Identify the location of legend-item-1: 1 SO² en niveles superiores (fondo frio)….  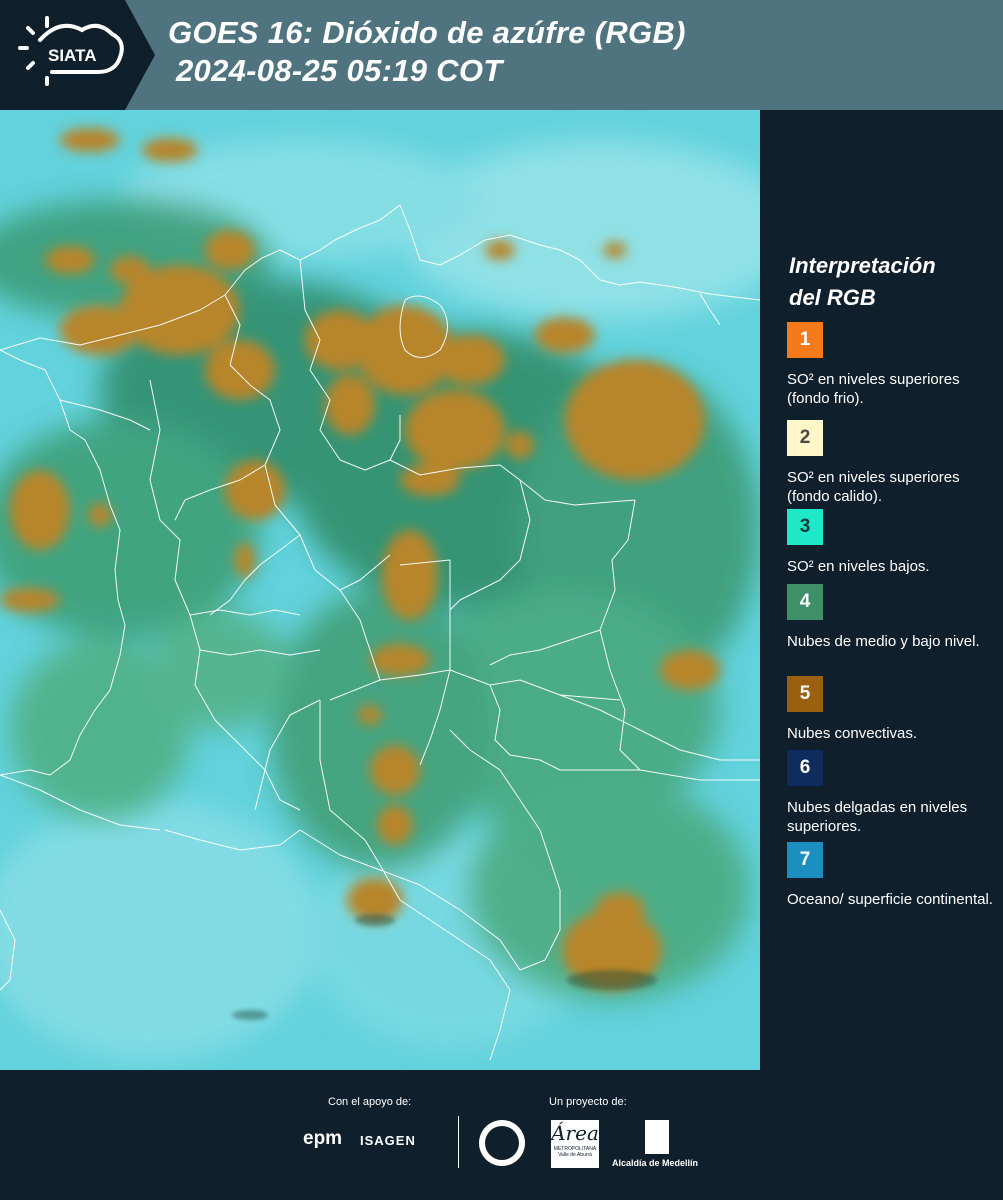
(892, 365).